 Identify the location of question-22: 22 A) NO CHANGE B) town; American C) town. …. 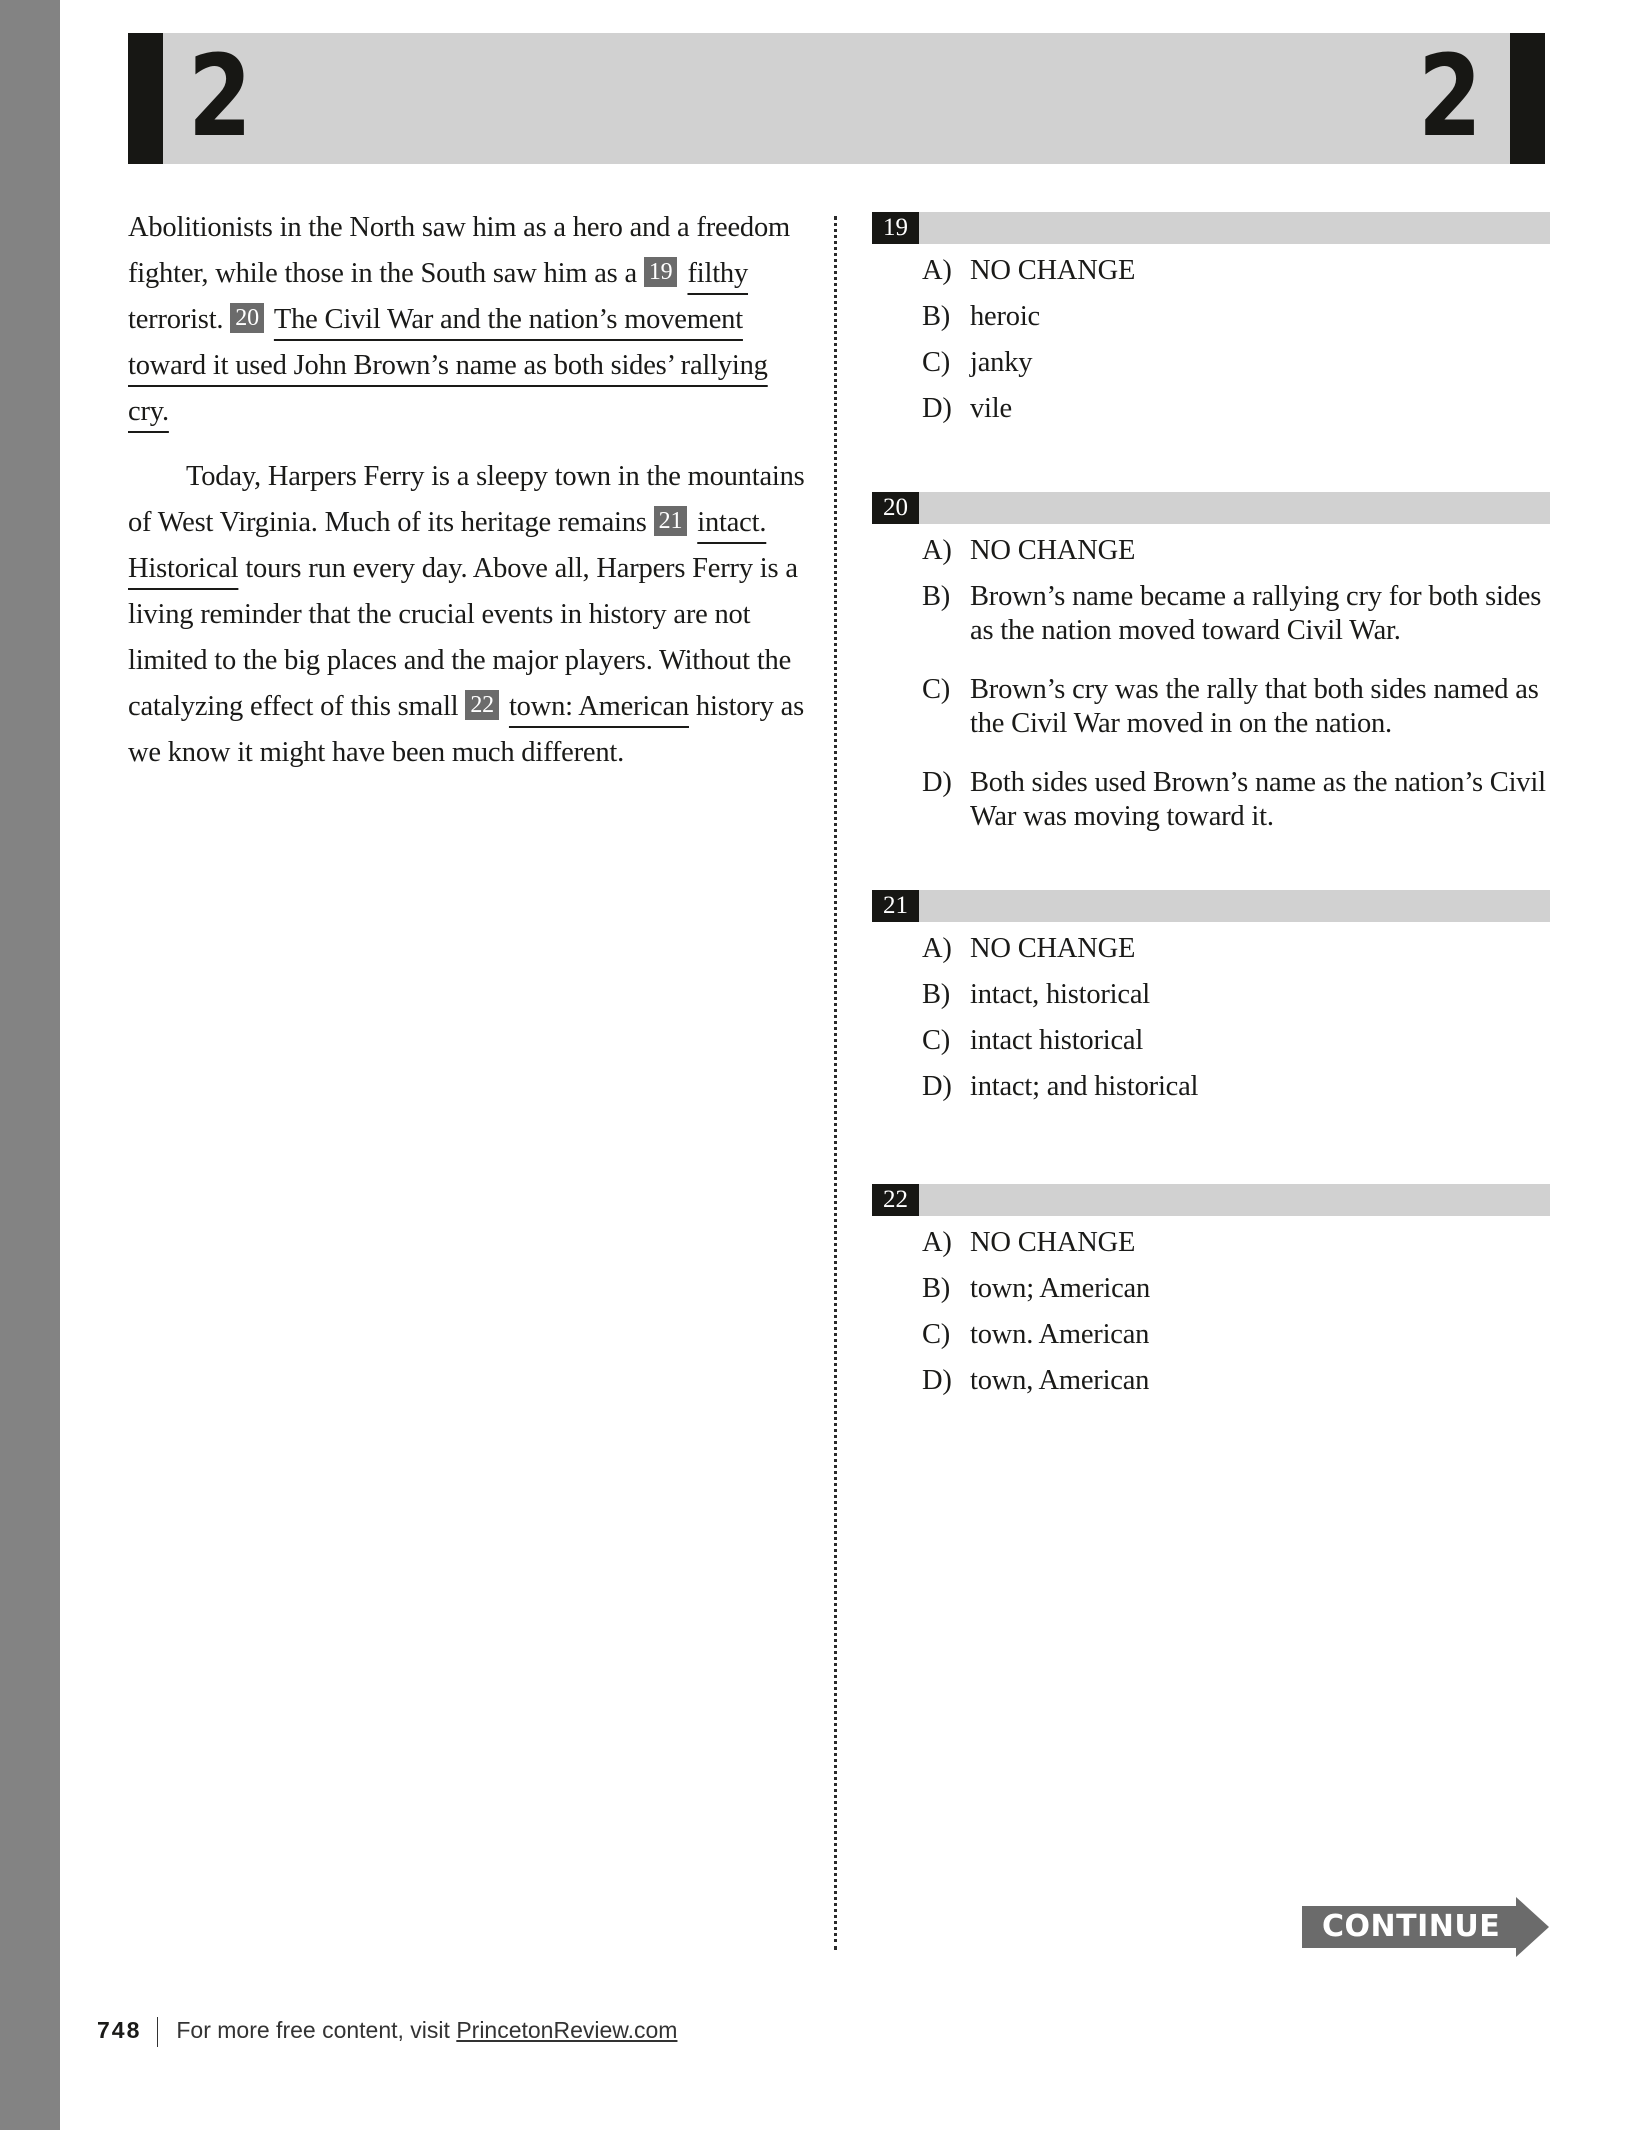
(1211, 1297).